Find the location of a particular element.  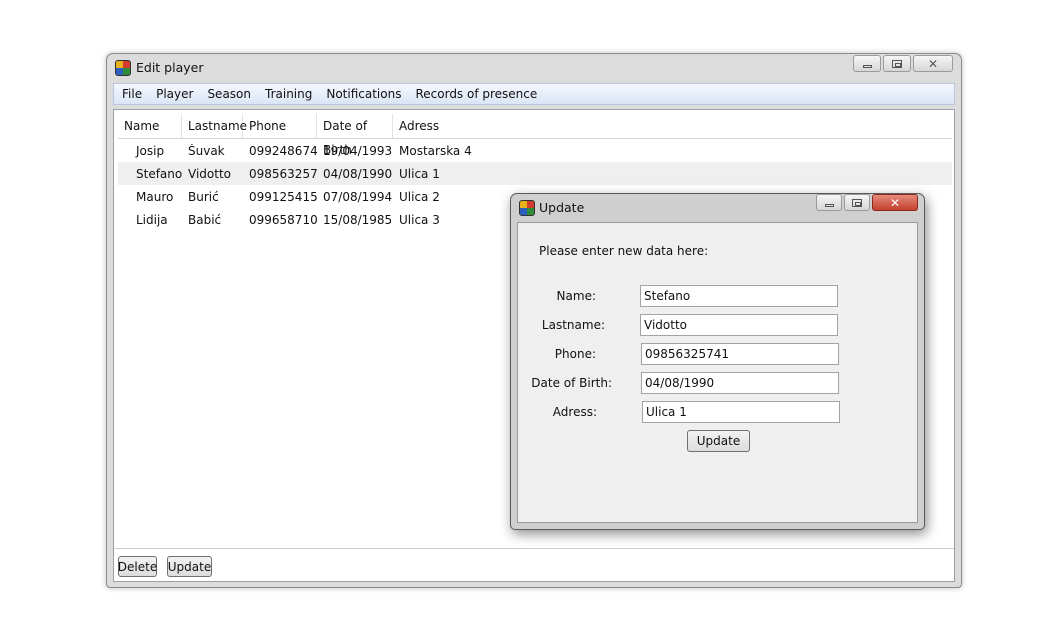

dialog-title: Update is located at coordinates (562, 207).